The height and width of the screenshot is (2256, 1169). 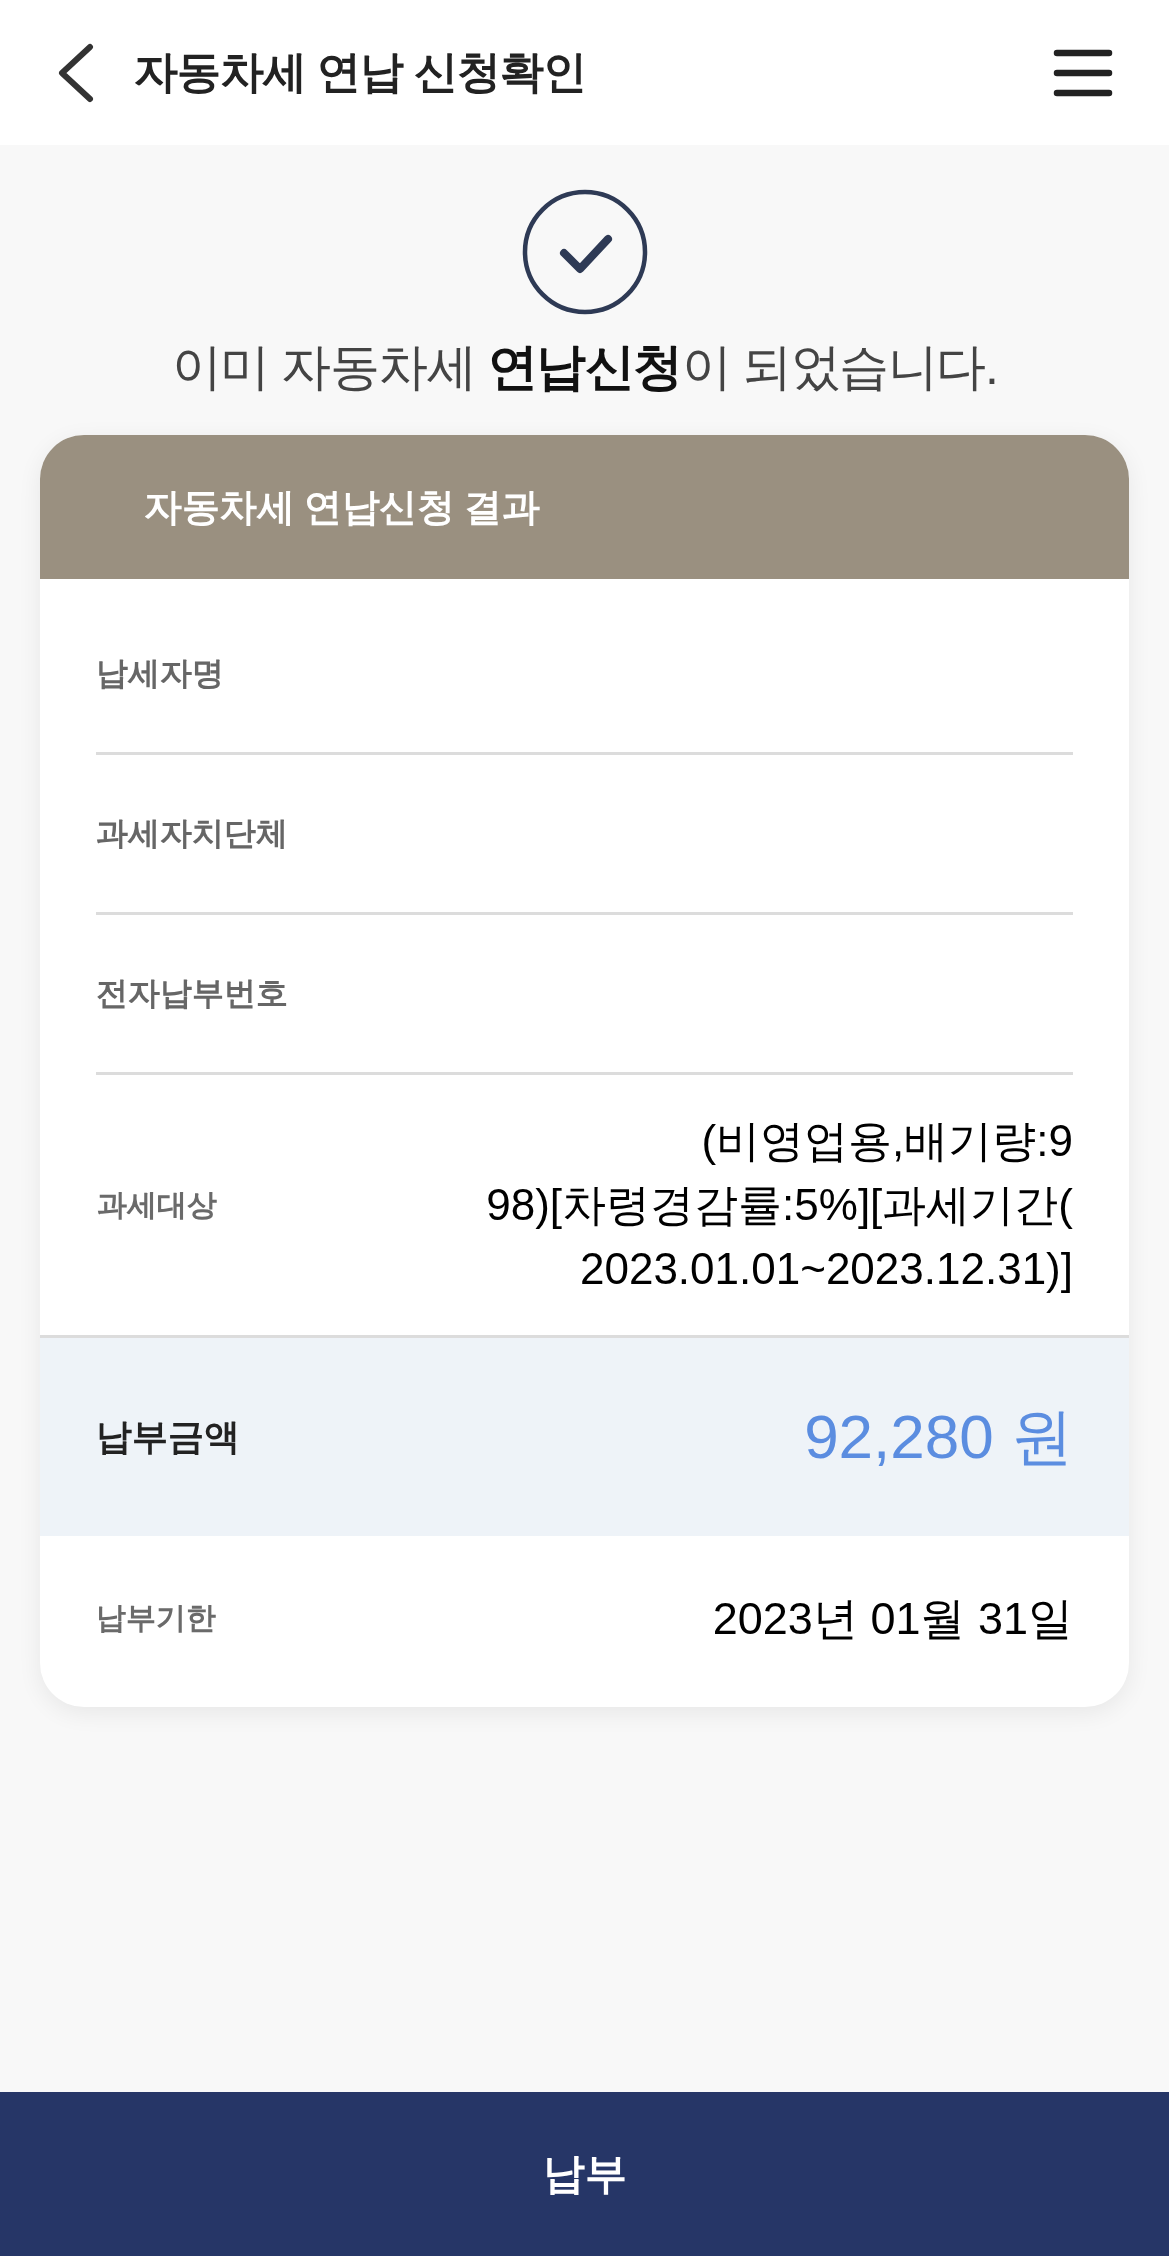 What do you see at coordinates (361, 72) in the screenshot?
I see `page-title: 자동차세 연납 신청확인` at bounding box center [361, 72].